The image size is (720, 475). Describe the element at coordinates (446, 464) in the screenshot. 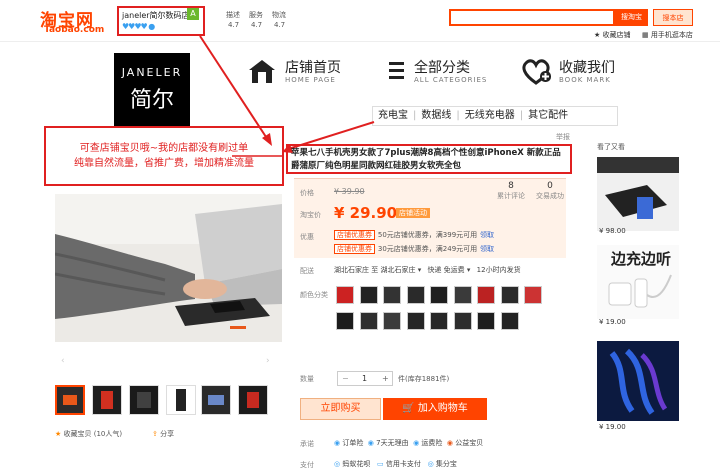

I see `pay-item: 集分宝` at that location.